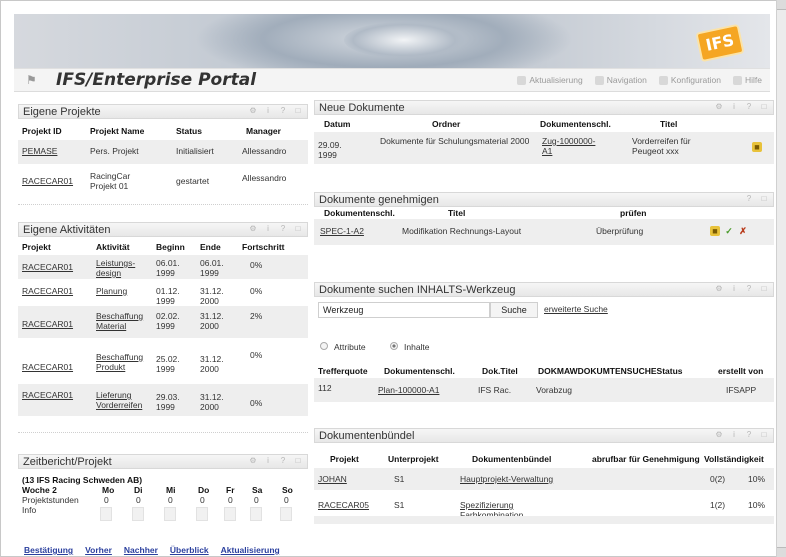 This screenshot has width=786, height=557. What do you see at coordinates (189, 550) in the screenshot?
I see `ueberblick-link: Überblick` at bounding box center [189, 550].